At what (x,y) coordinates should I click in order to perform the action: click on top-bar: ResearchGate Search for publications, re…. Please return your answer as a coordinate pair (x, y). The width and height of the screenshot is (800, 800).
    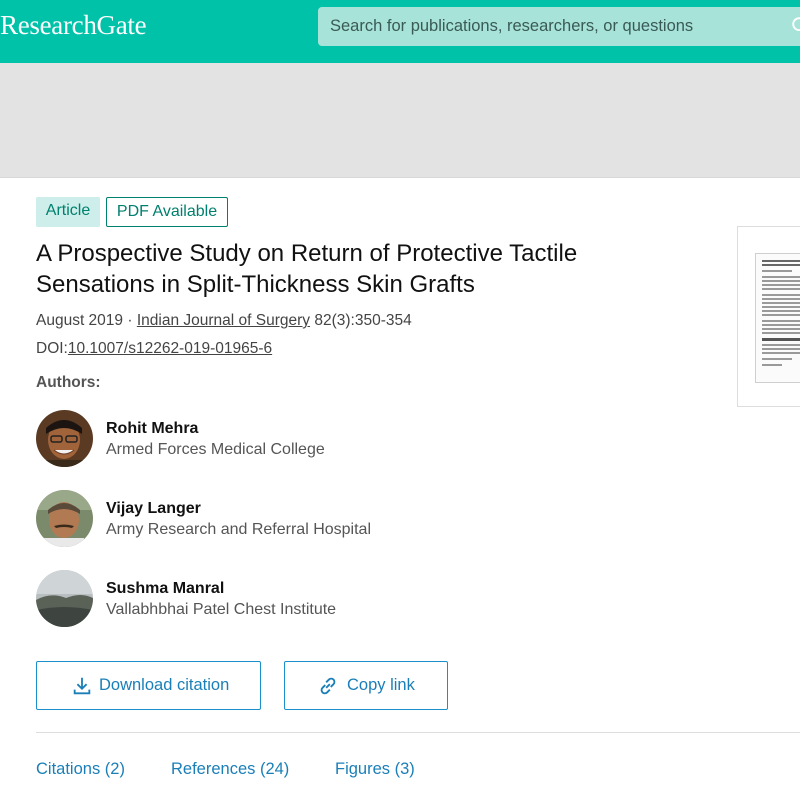
    Looking at the image, I should click on (400, 31).